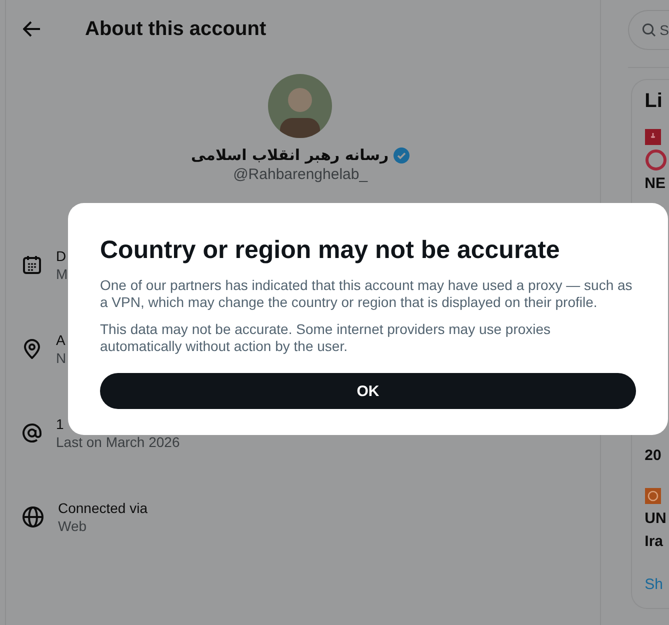 This screenshot has width=669, height=625. What do you see at coordinates (60, 424) in the screenshot?
I see `detail-label: 1` at bounding box center [60, 424].